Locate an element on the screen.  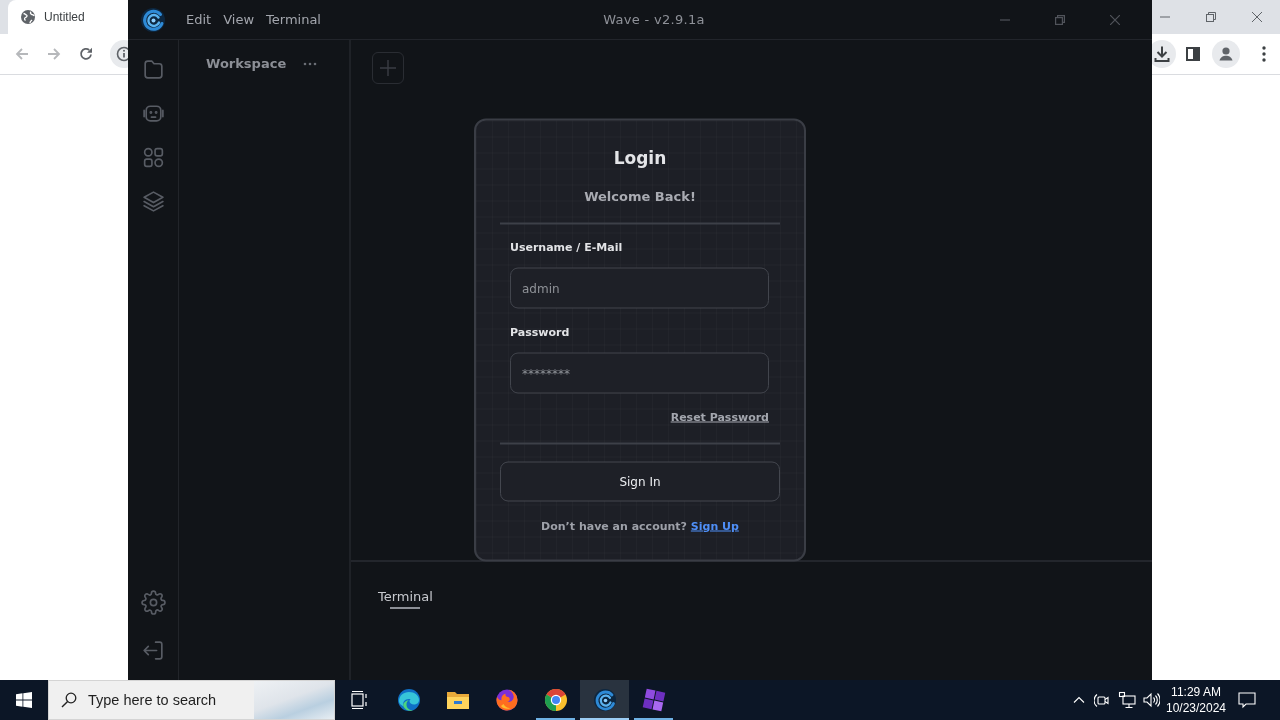
input-field: ******** is located at coordinates (639, 373).